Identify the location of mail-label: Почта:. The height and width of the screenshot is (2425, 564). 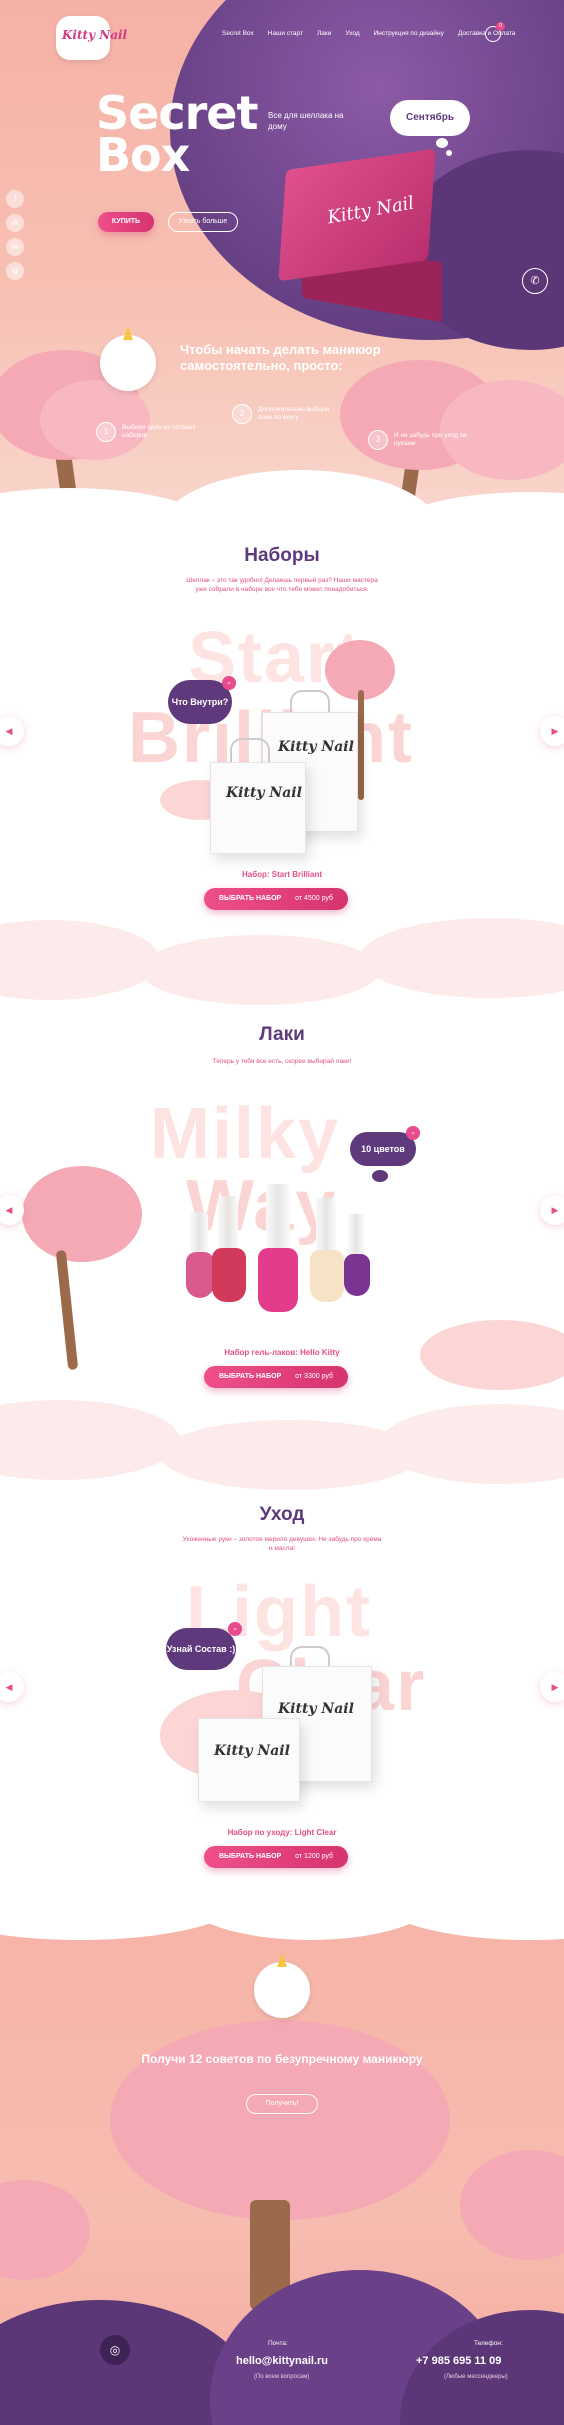
(278, 2343).